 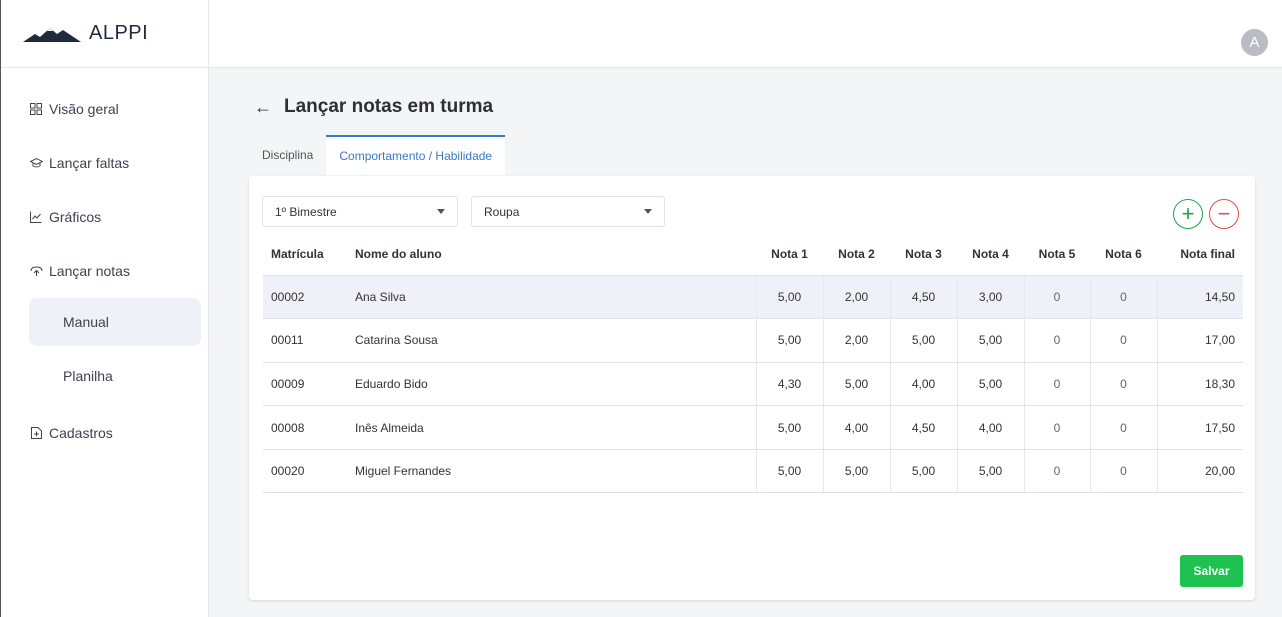 I want to click on cell-nota-1: 4,30, so click(x=789, y=384).